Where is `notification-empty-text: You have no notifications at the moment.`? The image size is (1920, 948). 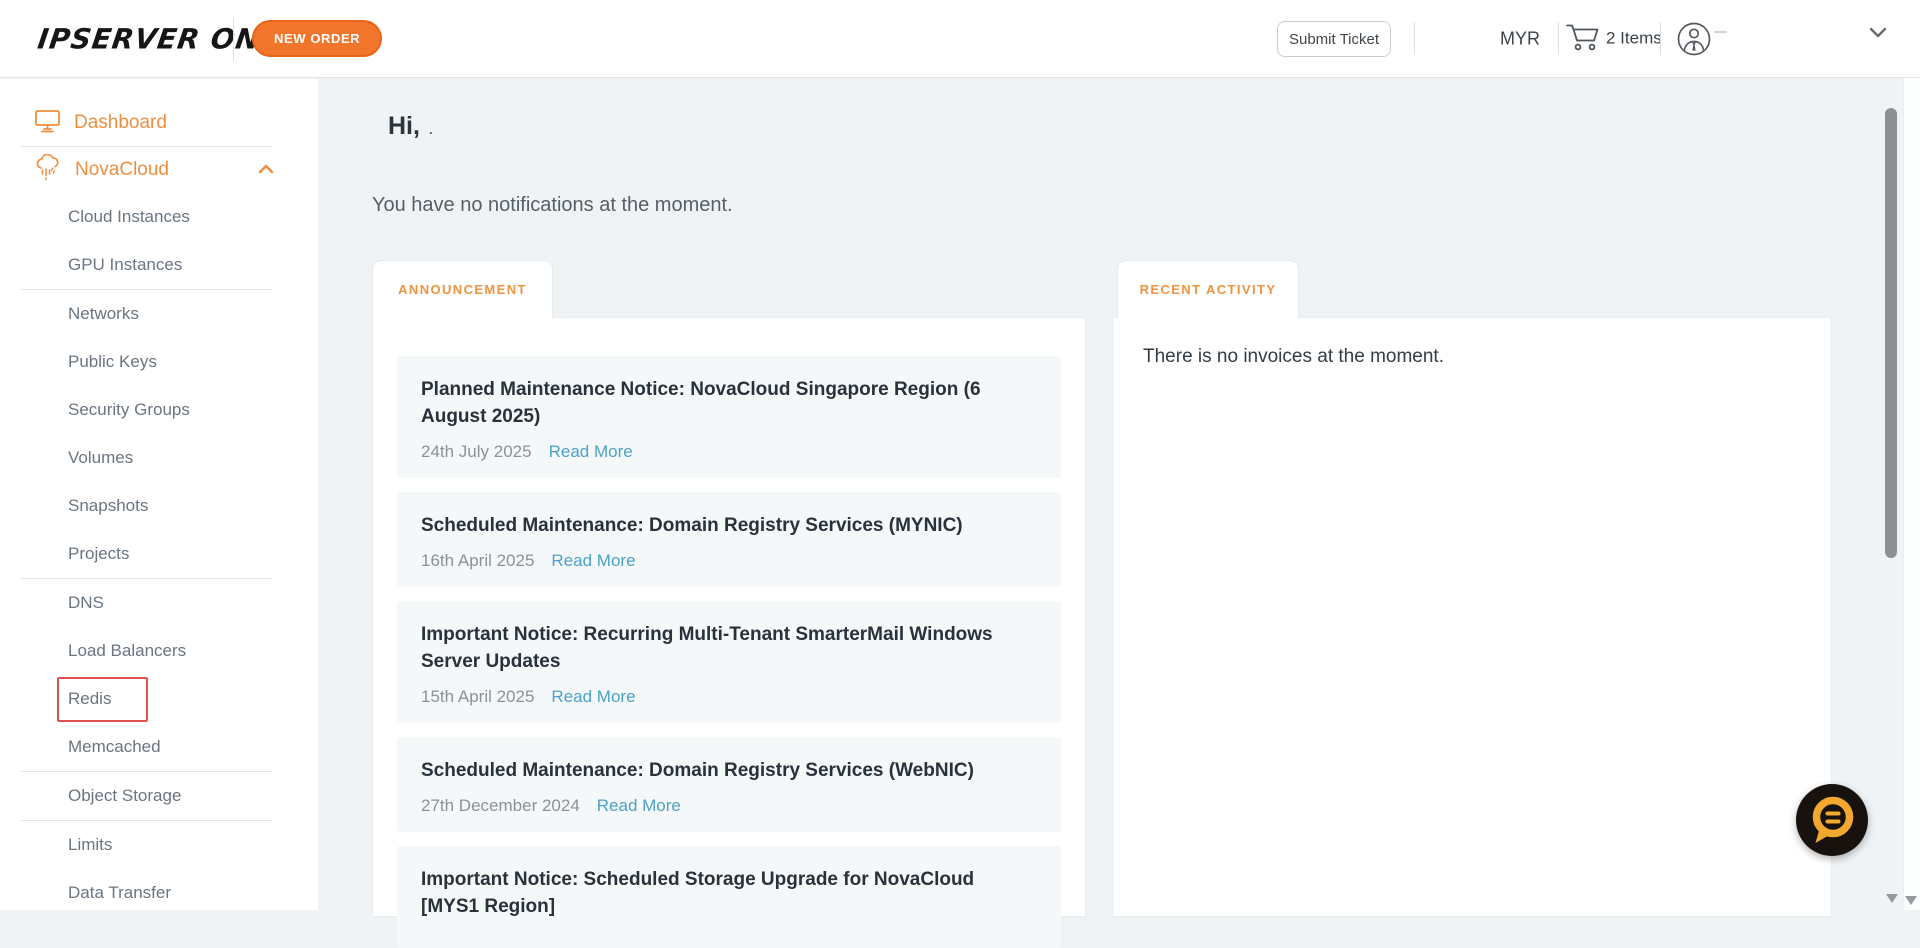 notification-empty-text: You have no notifications at the moment. is located at coordinates (552, 205).